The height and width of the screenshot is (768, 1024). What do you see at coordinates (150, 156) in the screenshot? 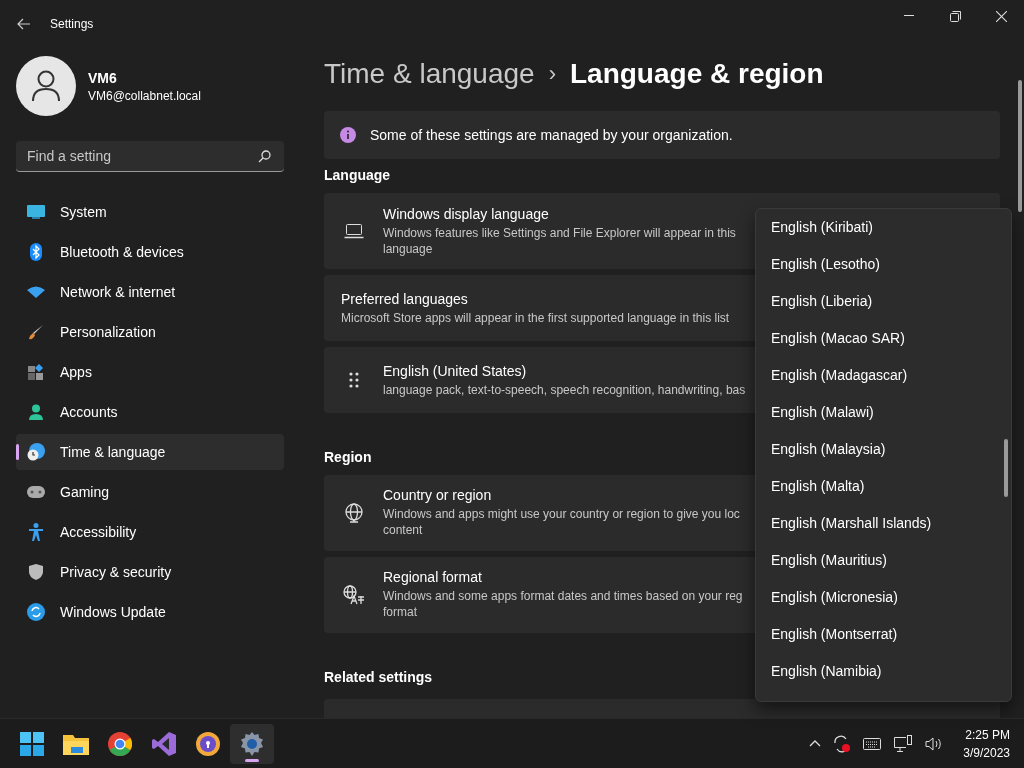
I see `search-field: Find a setting` at bounding box center [150, 156].